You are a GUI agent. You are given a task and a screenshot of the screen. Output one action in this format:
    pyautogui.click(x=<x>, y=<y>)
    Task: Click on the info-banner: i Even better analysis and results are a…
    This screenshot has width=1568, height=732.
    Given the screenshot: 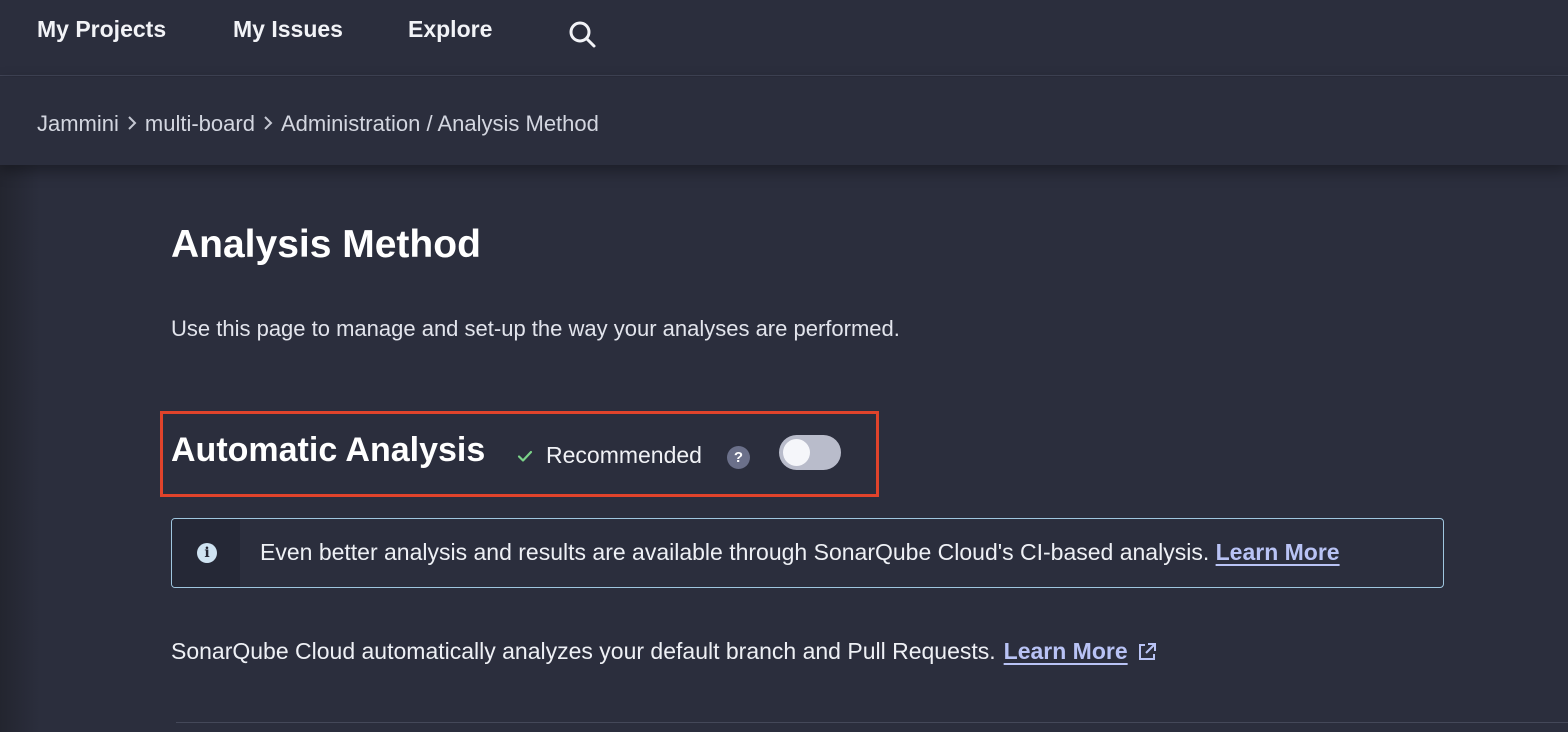 What is the action you would take?
    pyautogui.click(x=807, y=553)
    